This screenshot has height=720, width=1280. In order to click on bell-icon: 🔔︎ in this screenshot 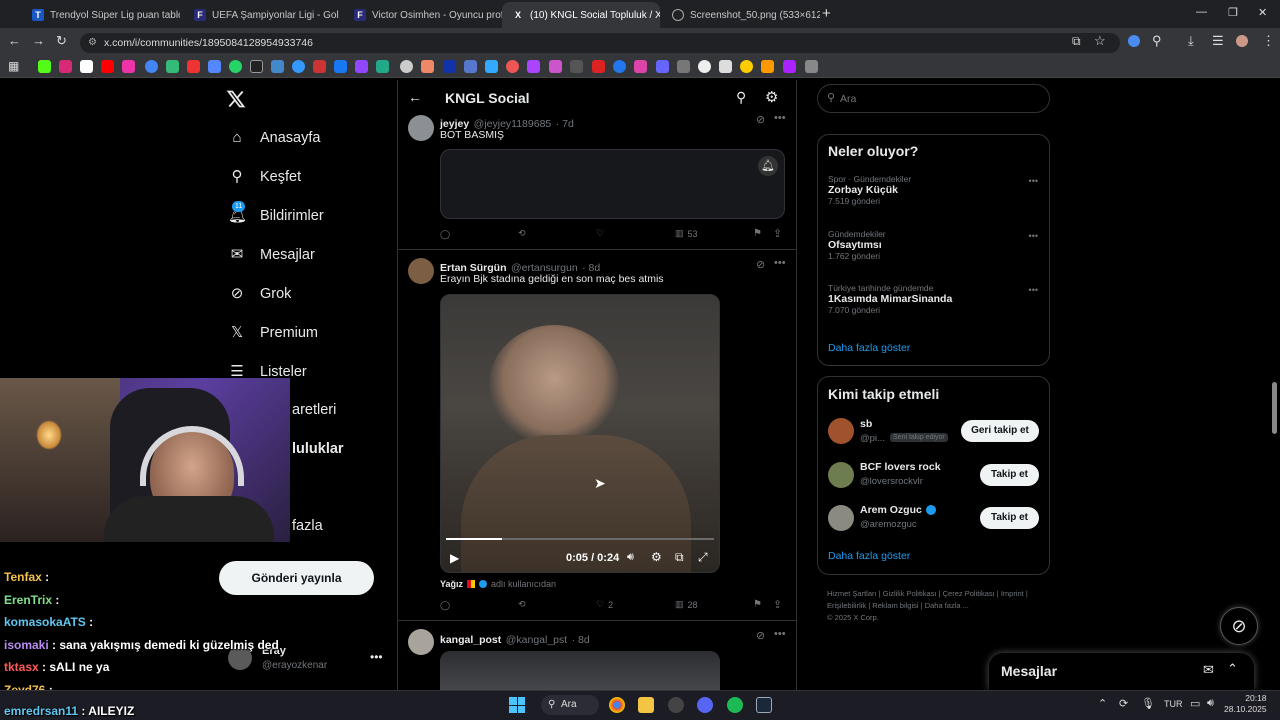, I will do `click(768, 166)`.